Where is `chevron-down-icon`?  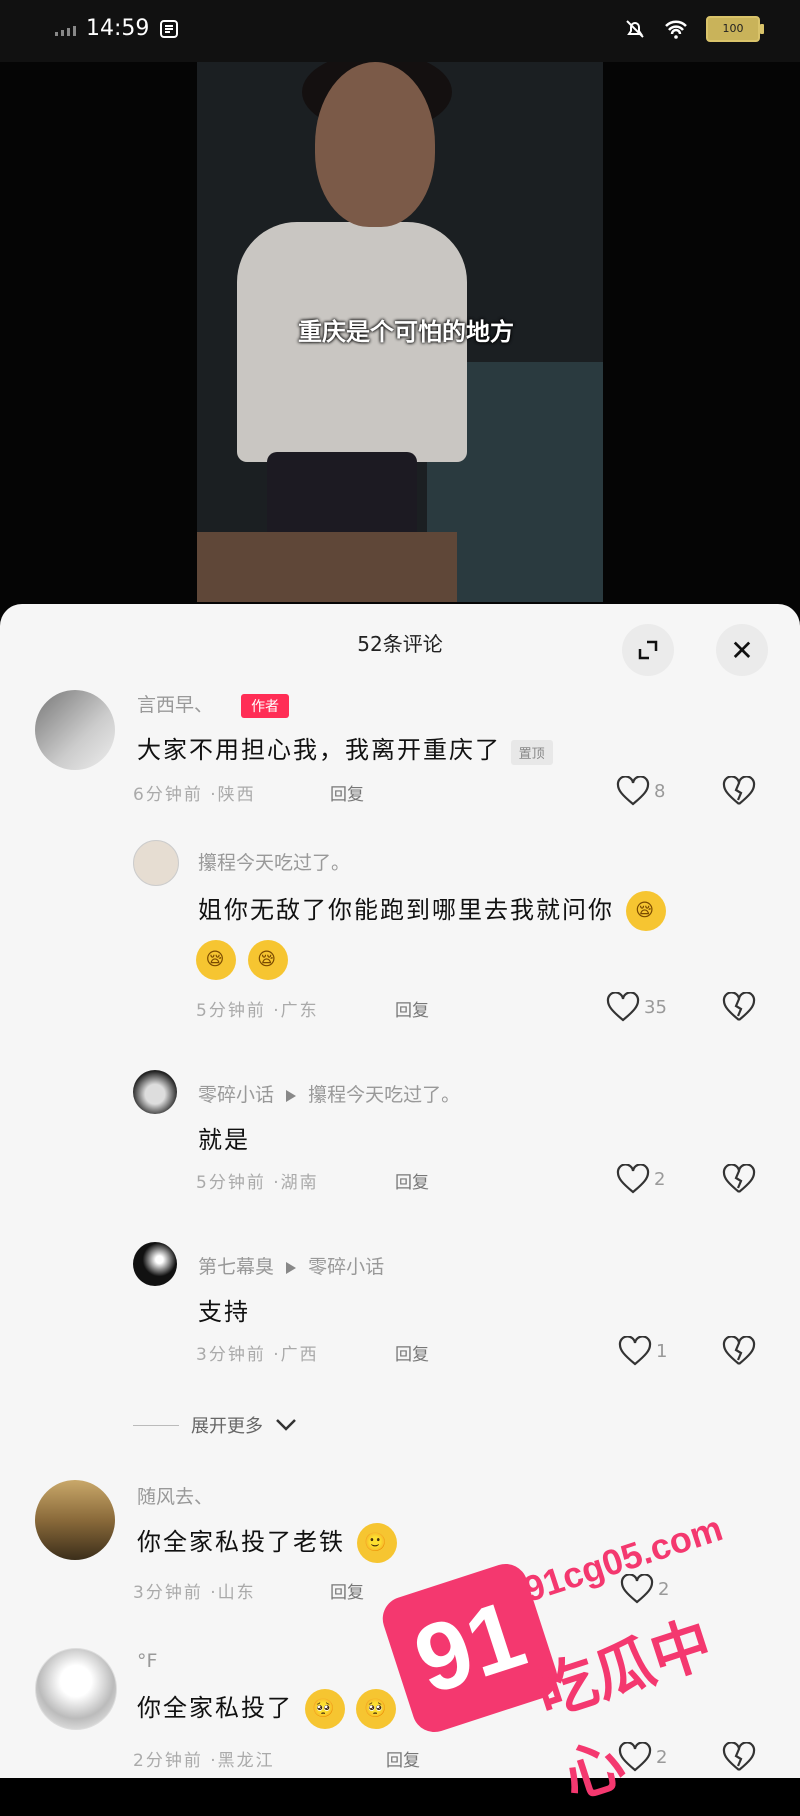 chevron-down-icon is located at coordinates (286, 1425).